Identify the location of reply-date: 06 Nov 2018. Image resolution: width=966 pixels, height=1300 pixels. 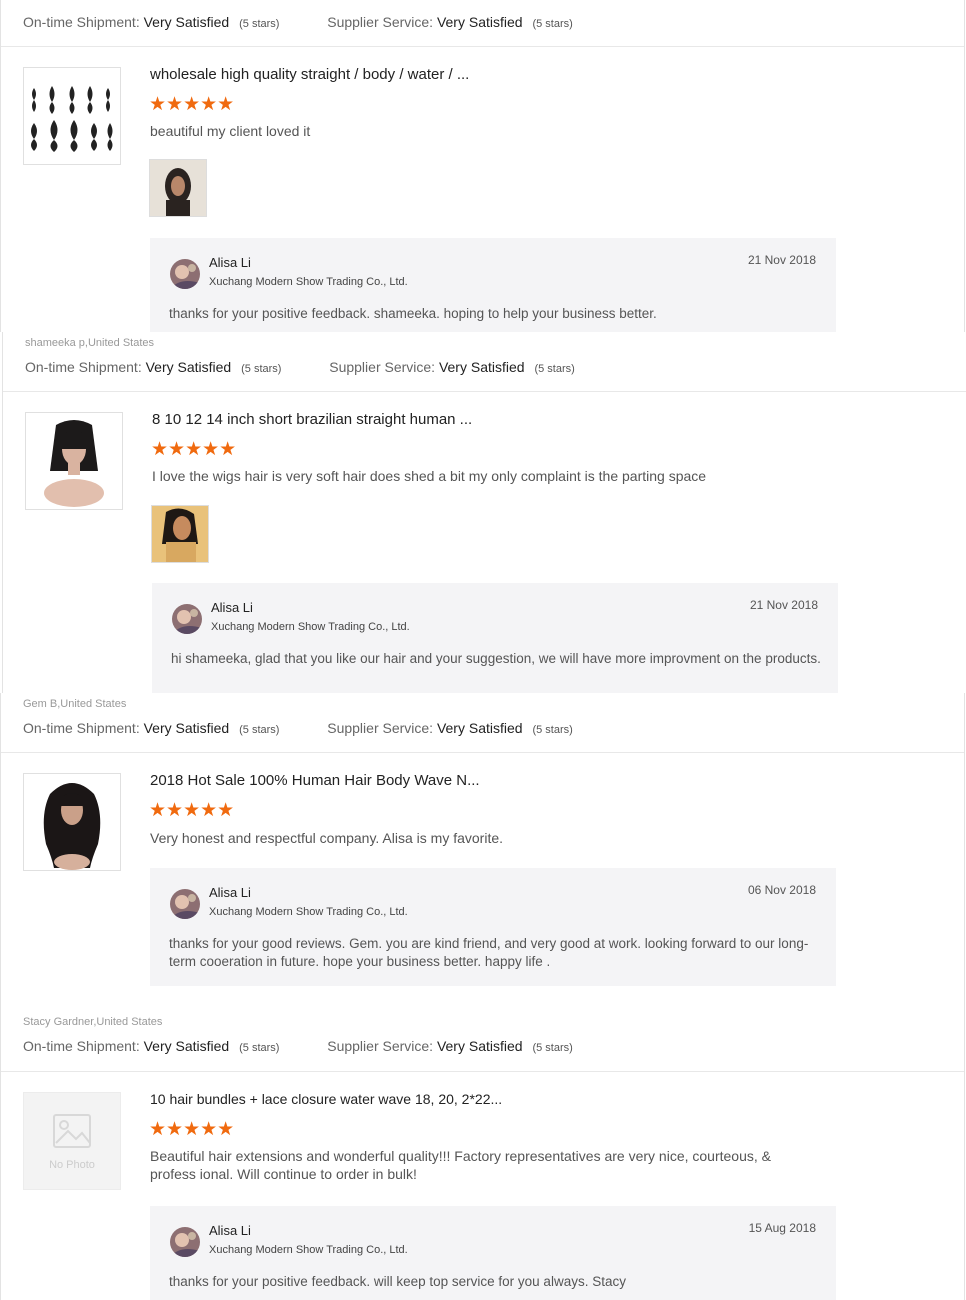
(781, 890).